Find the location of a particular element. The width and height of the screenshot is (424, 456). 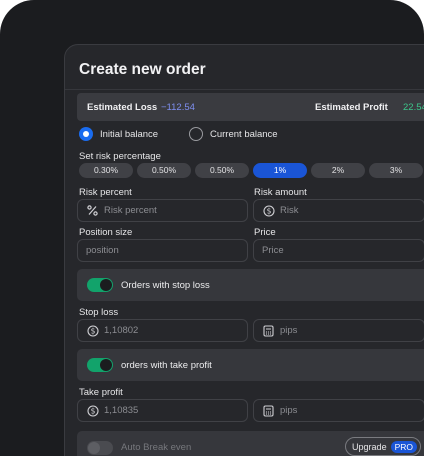

position-size-placeholder: position is located at coordinates (102, 250).